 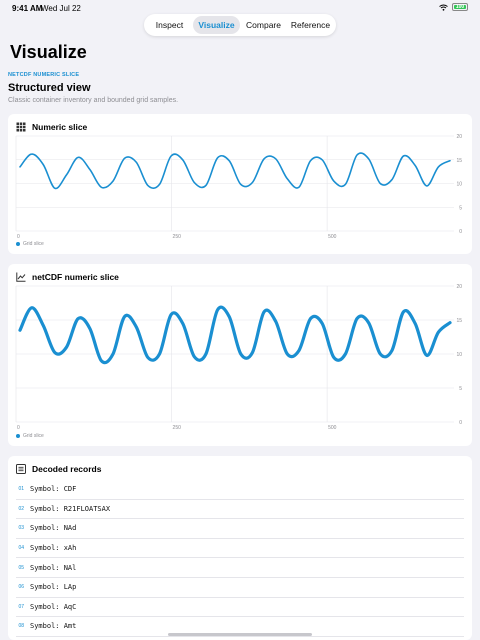 What do you see at coordinates (240, 510) in the screenshot?
I see `record-row: 02 Symbol: R21FLOATSAX` at bounding box center [240, 510].